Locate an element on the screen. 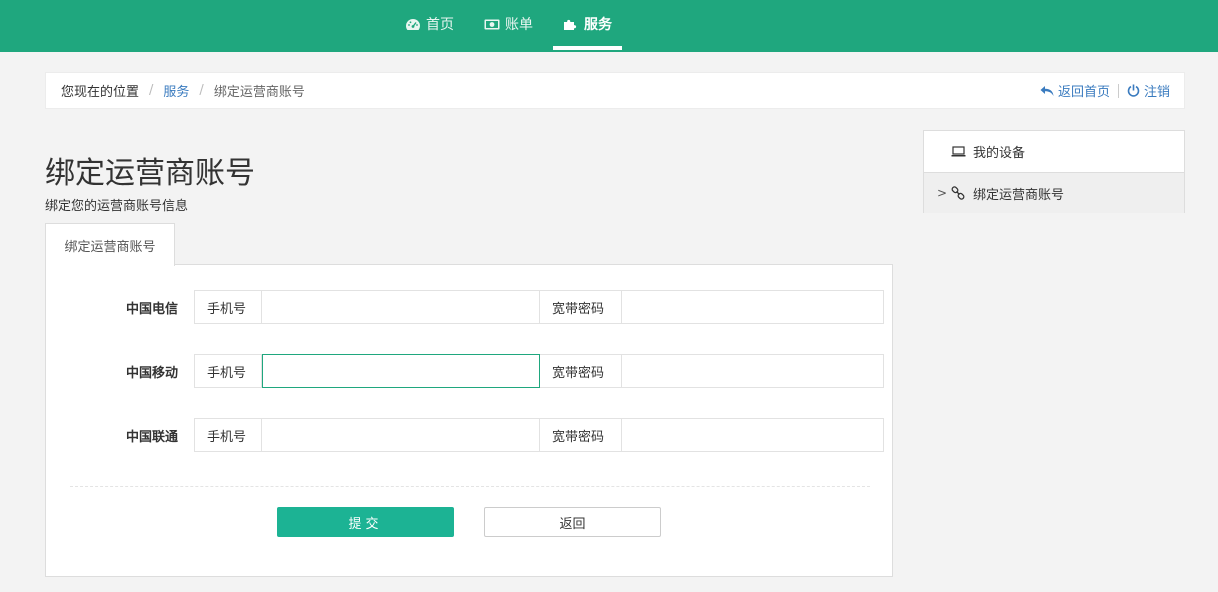 The image size is (1218, 592). mobile-password-input is located at coordinates (753, 371).